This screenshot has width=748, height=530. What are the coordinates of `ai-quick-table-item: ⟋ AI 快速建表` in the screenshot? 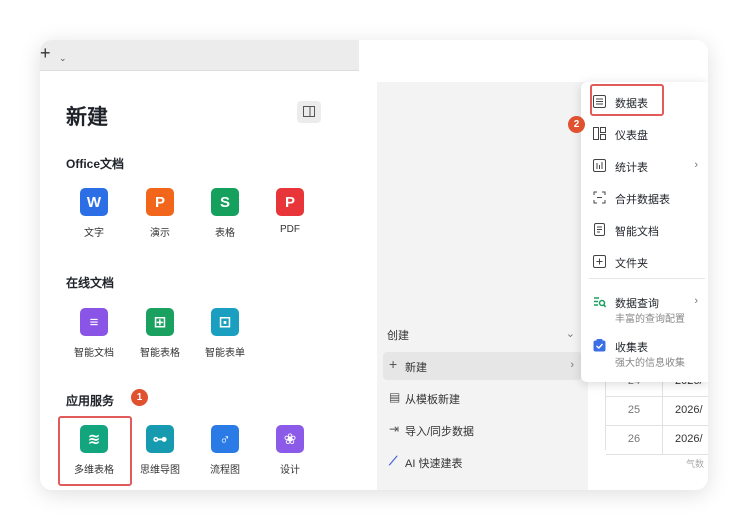 It's located at (482, 462).